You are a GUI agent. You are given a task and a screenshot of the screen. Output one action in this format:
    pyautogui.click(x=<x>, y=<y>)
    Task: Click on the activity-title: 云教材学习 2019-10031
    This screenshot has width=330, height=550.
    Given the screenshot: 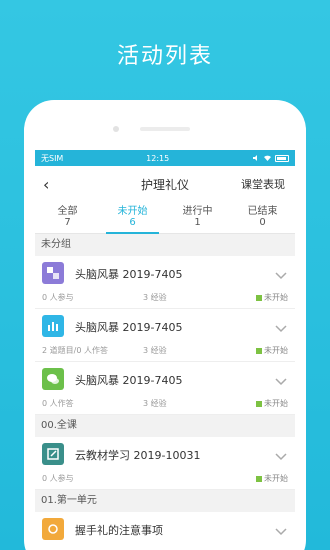 What is the action you would take?
    pyautogui.click(x=138, y=455)
    